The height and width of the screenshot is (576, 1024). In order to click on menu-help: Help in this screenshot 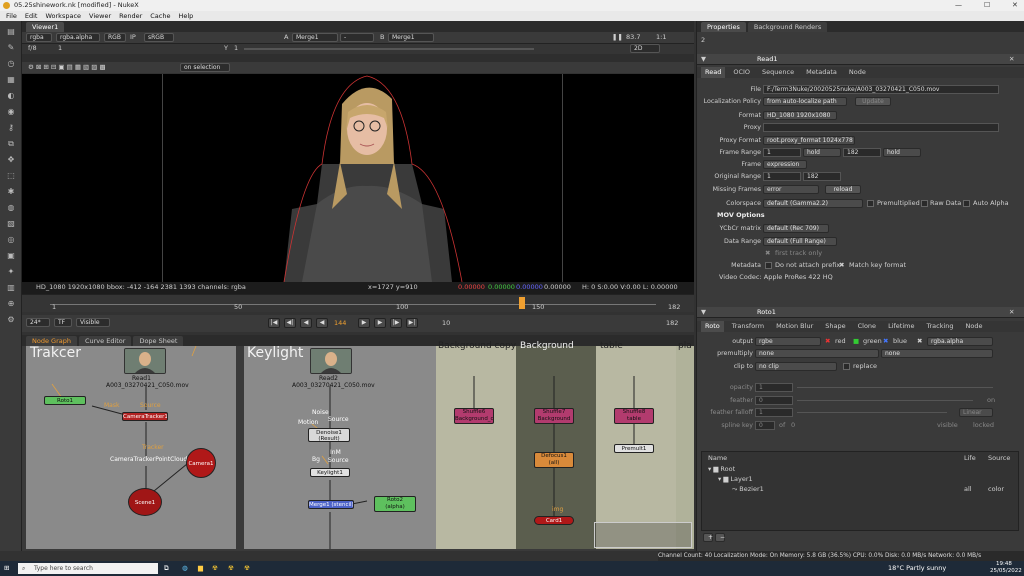, I will do `click(185, 16)`.